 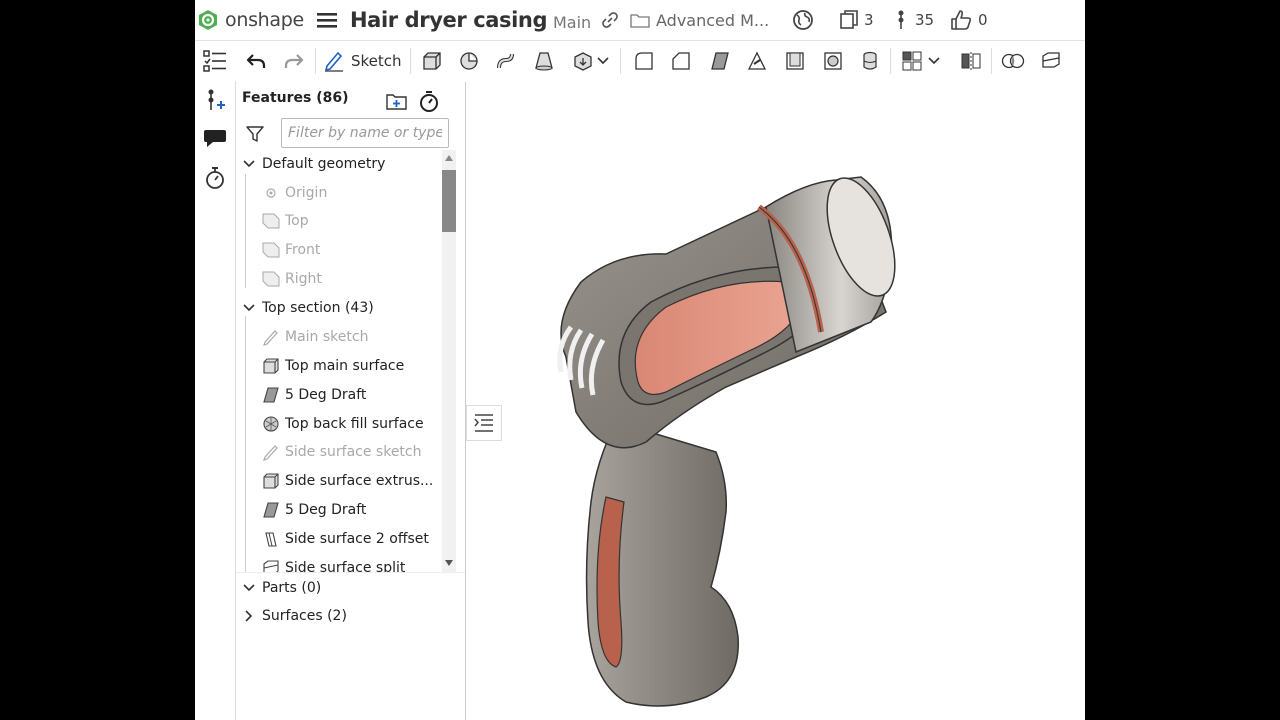 I want to click on folder-icon, so click(x=640, y=21).